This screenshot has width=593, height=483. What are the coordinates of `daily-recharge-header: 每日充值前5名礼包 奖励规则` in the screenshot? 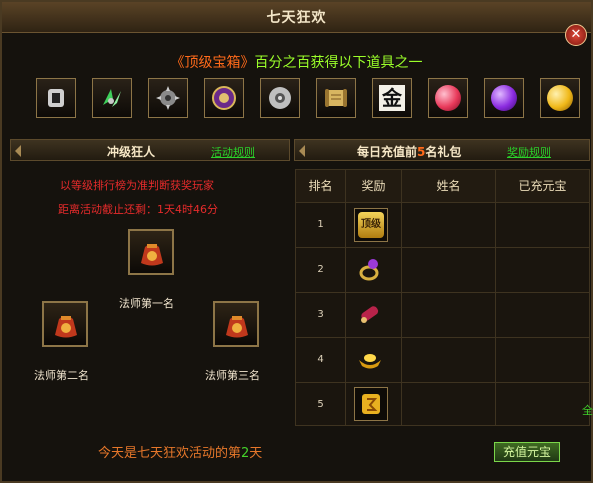 It's located at (442, 150).